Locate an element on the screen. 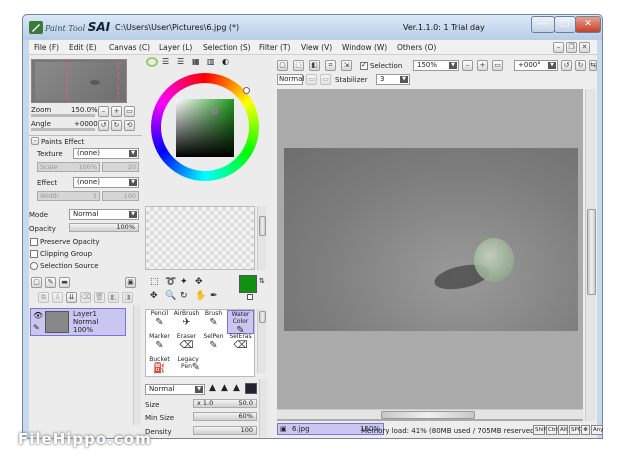 The height and width of the screenshot is (458, 619). eyedropper-icon: ✒ is located at coordinates (214, 296).